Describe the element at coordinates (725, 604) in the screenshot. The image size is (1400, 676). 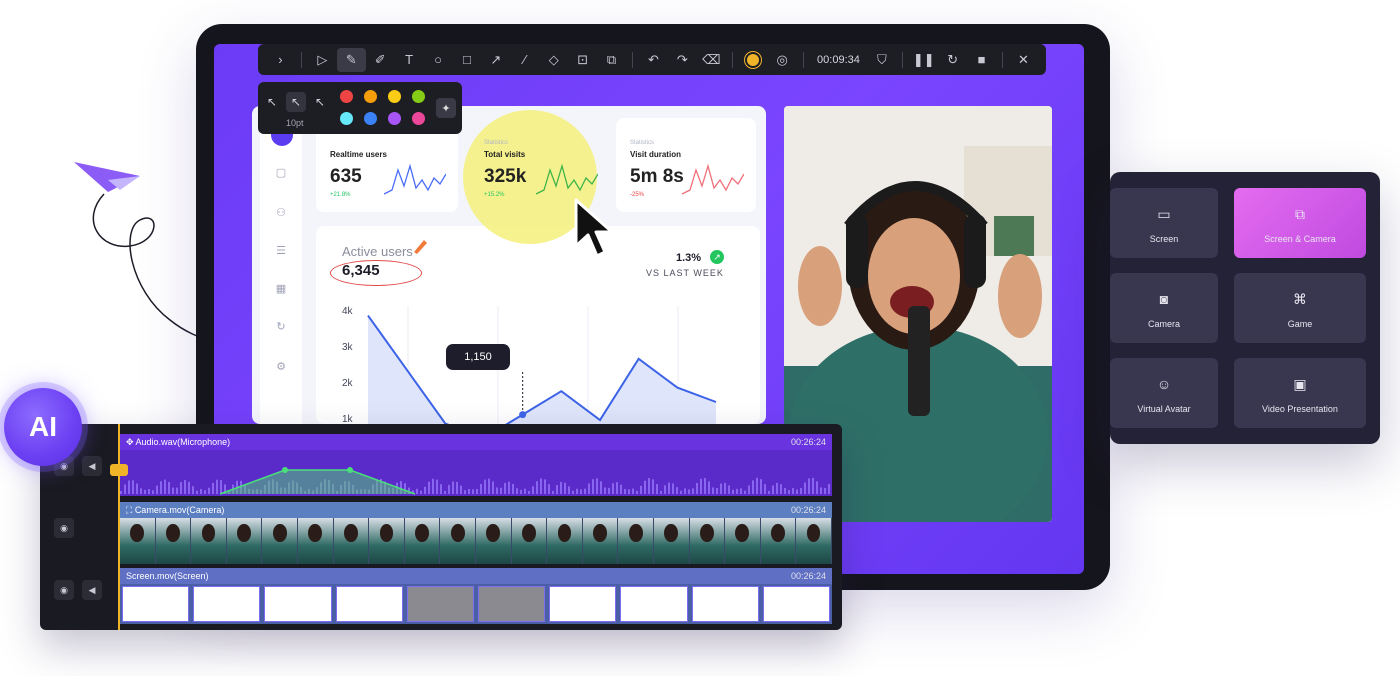
I see `screen-thumbnail` at that location.